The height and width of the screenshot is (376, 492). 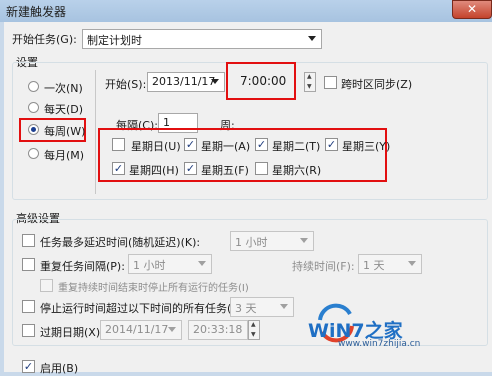 What do you see at coordinates (28, 264) in the screenshot?
I see `repeat-checkbox` at bounding box center [28, 264].